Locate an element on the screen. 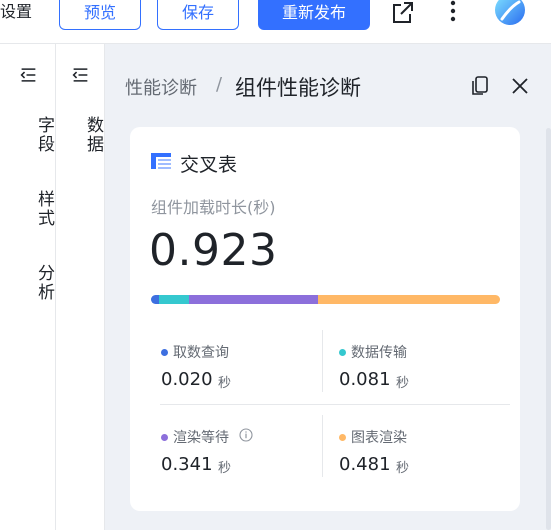 This screenshot has height=530, width=551. save-button: 保存 is located at coordinates (198, 15).